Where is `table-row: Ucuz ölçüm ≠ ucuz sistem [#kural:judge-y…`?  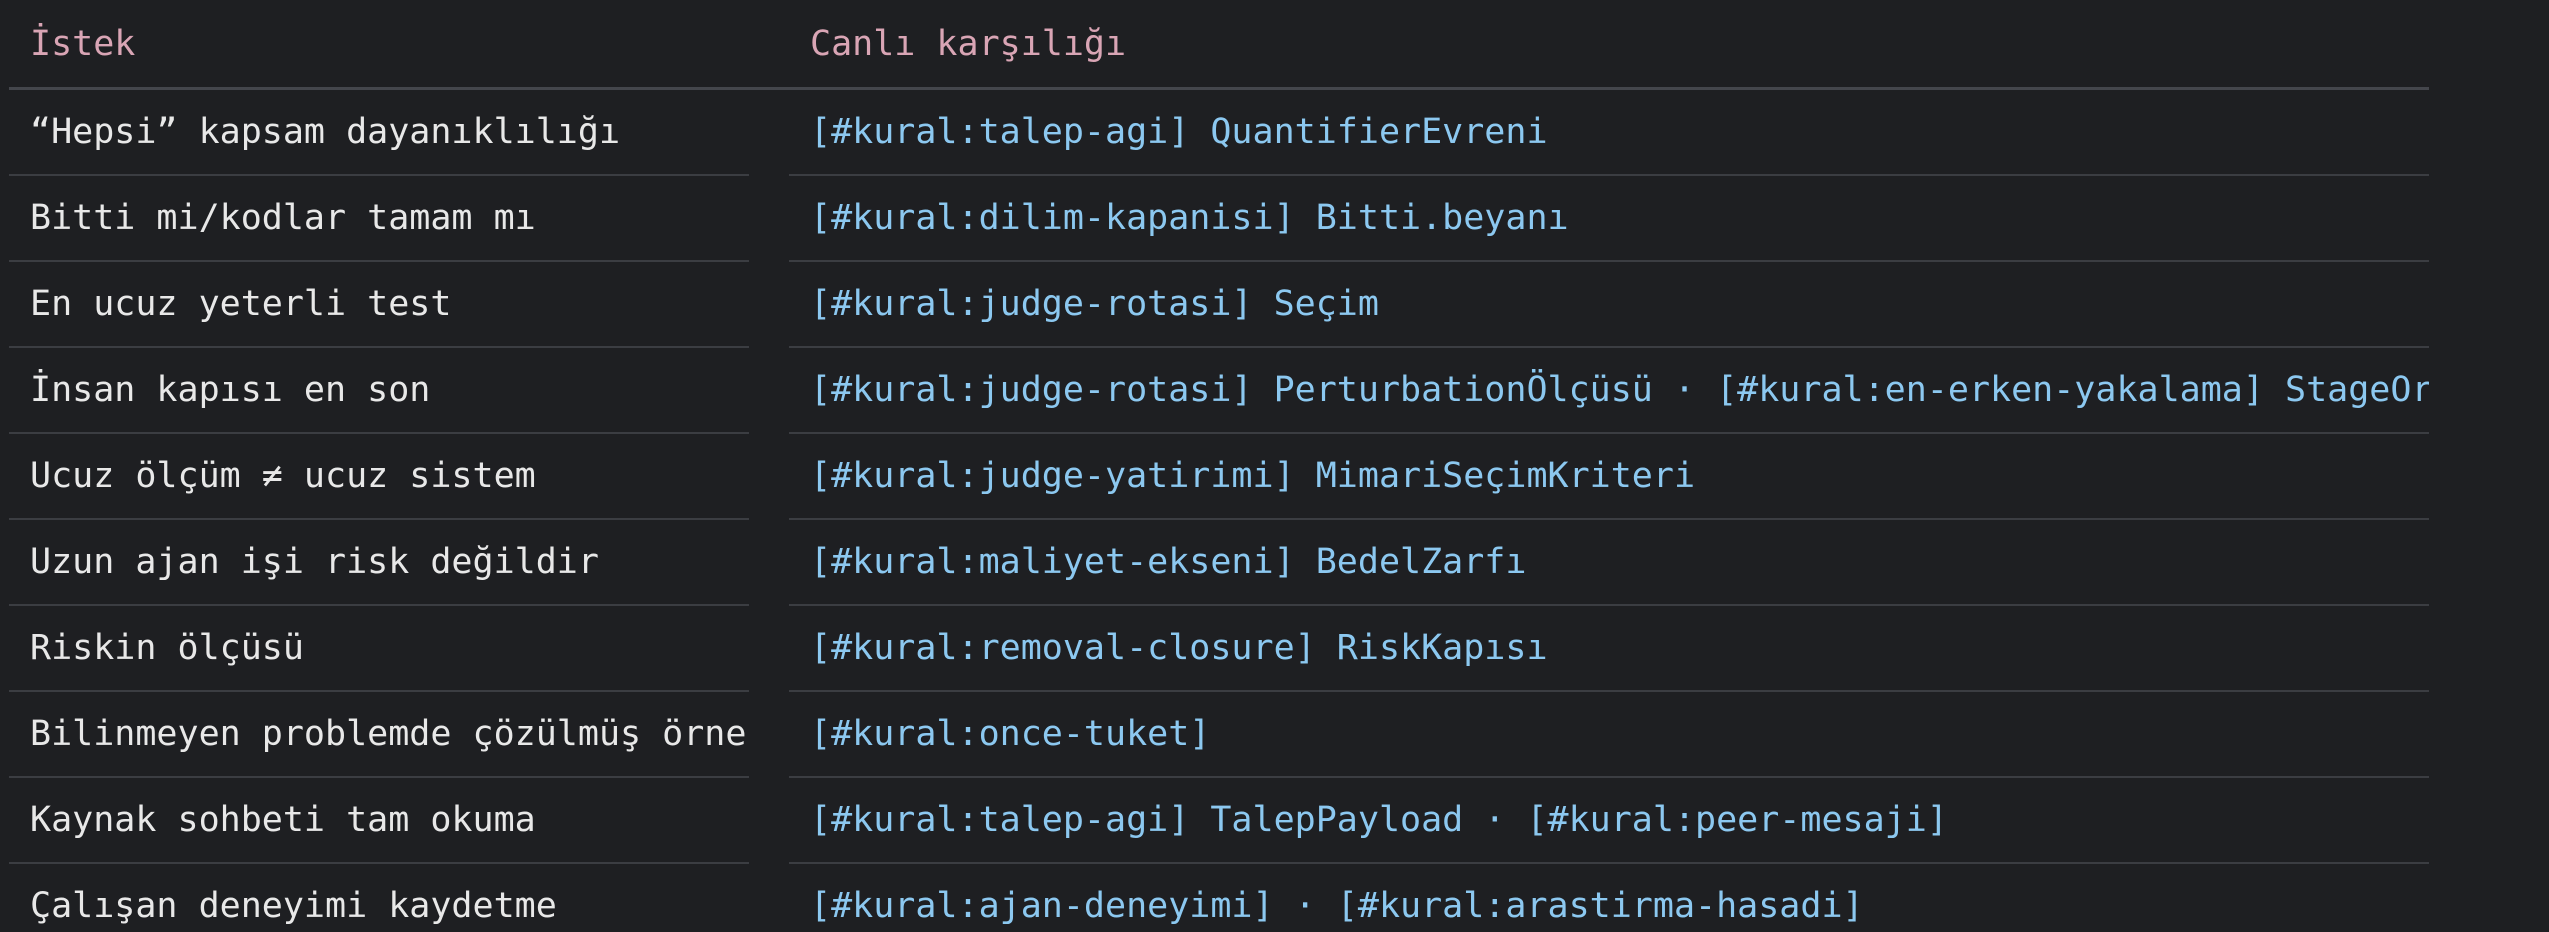
table-row: Ucuz ölçüm ≠ ucuz sistem [#kural:judge-y… is located at coordinates (1219, 477).